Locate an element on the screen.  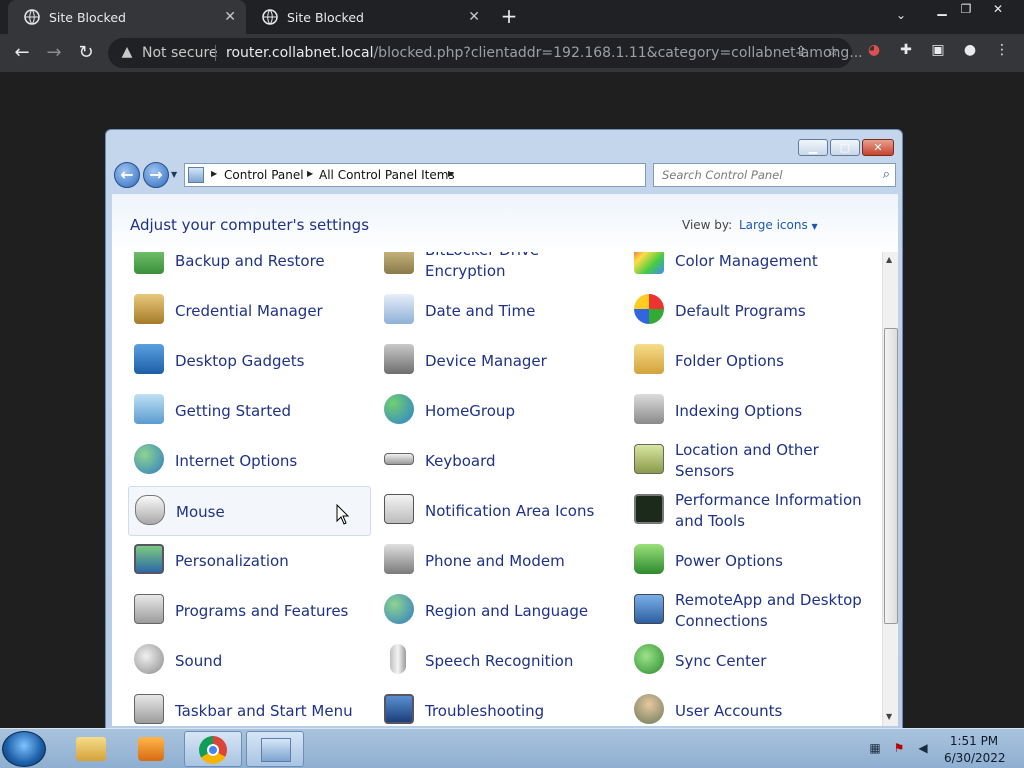
back-icon: ← is located at coordinates (22, 53).